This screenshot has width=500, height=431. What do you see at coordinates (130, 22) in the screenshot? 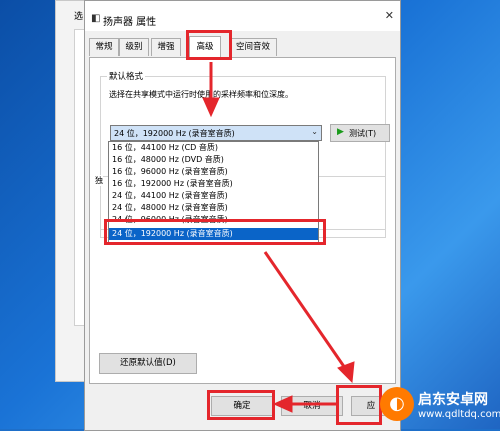
I see `dialog-title: 扬声器 属性` at bounding box center [130, 22].